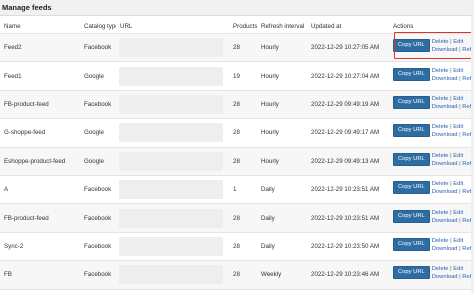 The image size is (474, 293). I want to click on column-header-name: Name, so click(40, 27).